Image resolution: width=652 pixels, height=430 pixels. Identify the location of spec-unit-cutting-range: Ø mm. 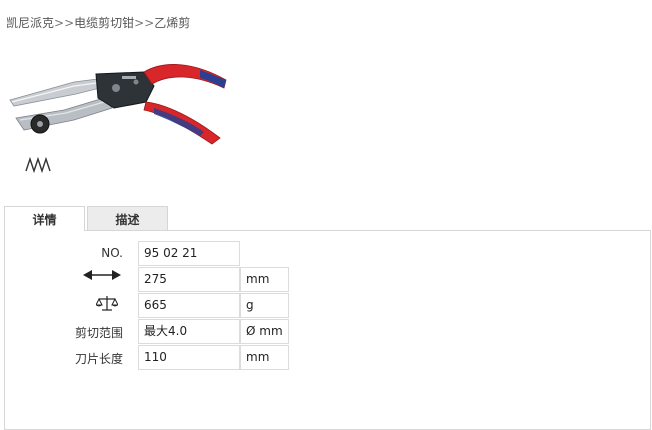
(264, 331).